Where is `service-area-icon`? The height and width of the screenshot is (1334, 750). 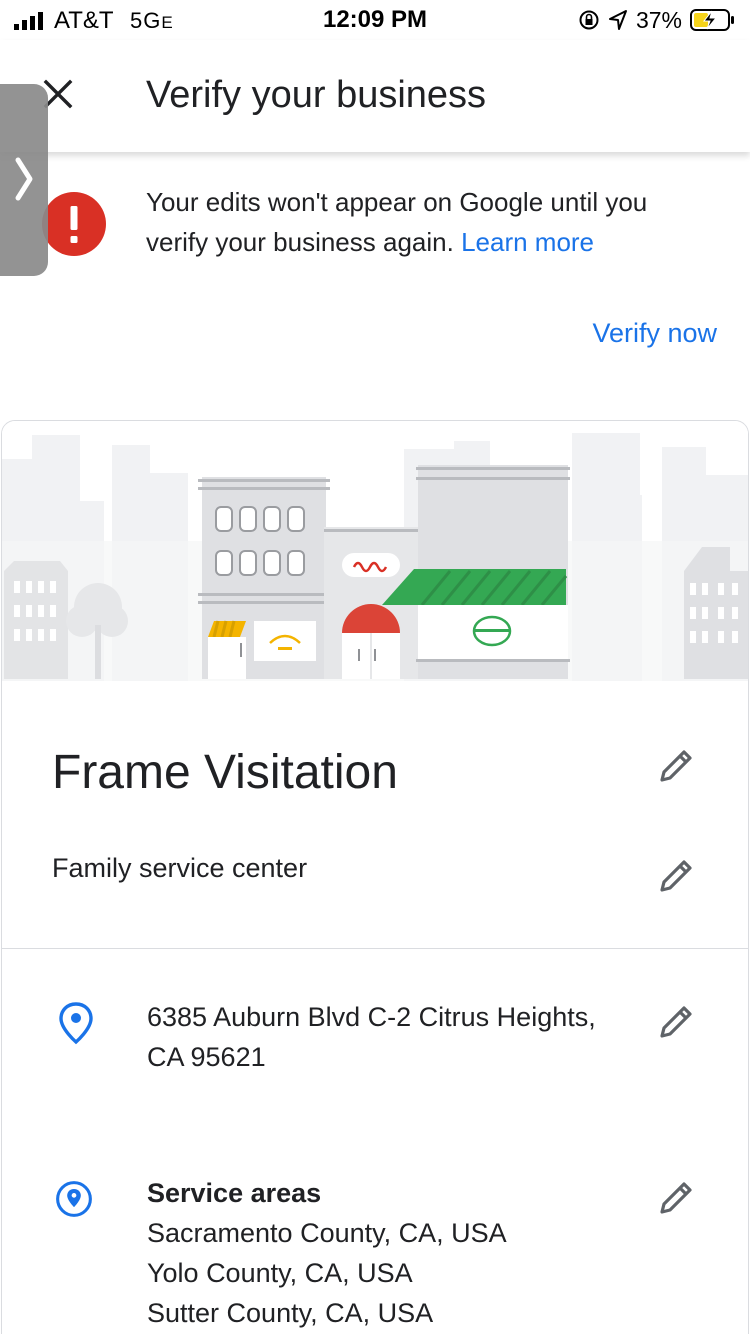
service-area-icon is located at coordinates (74, 1199).